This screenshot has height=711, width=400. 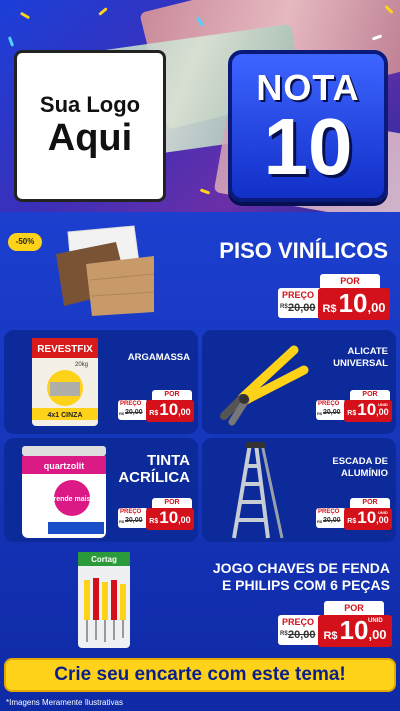 What do you see at coordinates (301, 568) in the screenshot?
I see `product-name-line: JOGO CHAVES DE FENDA` at bounding box center [301, 568].